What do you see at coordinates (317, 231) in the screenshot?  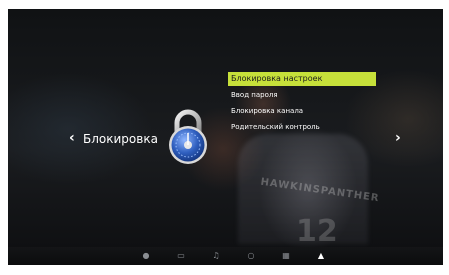 I see `jersey-number: 12` at bounding box center [317, 231].